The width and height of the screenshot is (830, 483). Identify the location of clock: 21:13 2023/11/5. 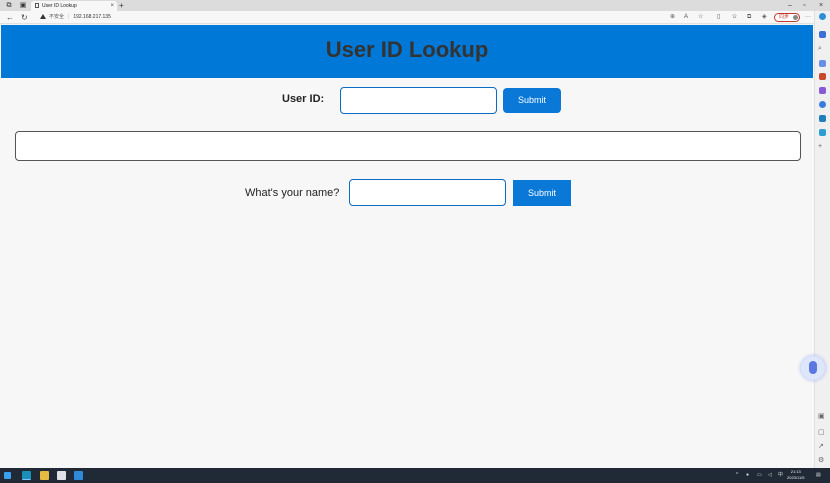
(796, 475).